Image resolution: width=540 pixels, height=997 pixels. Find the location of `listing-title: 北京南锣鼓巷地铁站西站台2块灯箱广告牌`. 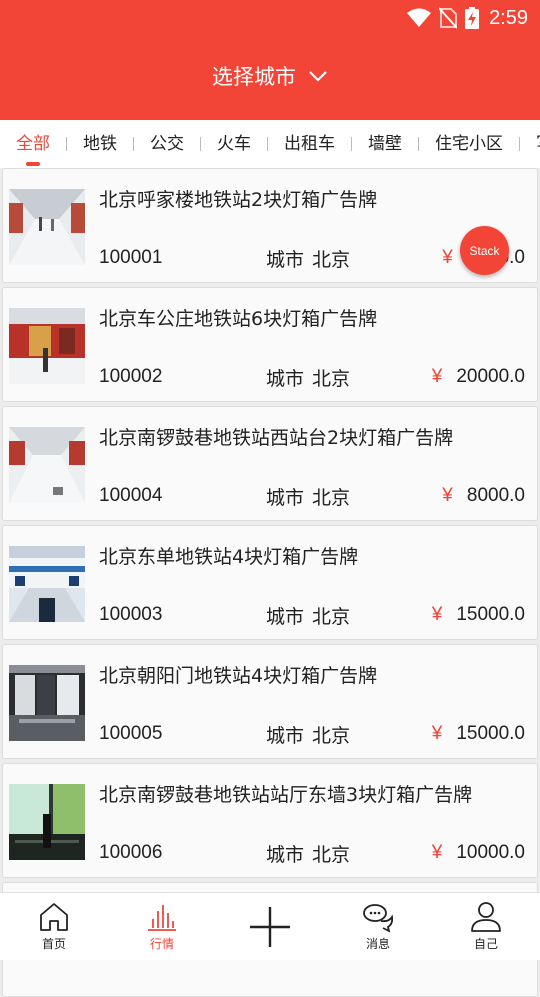

listing-title: 北京南锣鼓巷地铁站西站台2块灯箱广告牌 is located at coordinates (276, 438).